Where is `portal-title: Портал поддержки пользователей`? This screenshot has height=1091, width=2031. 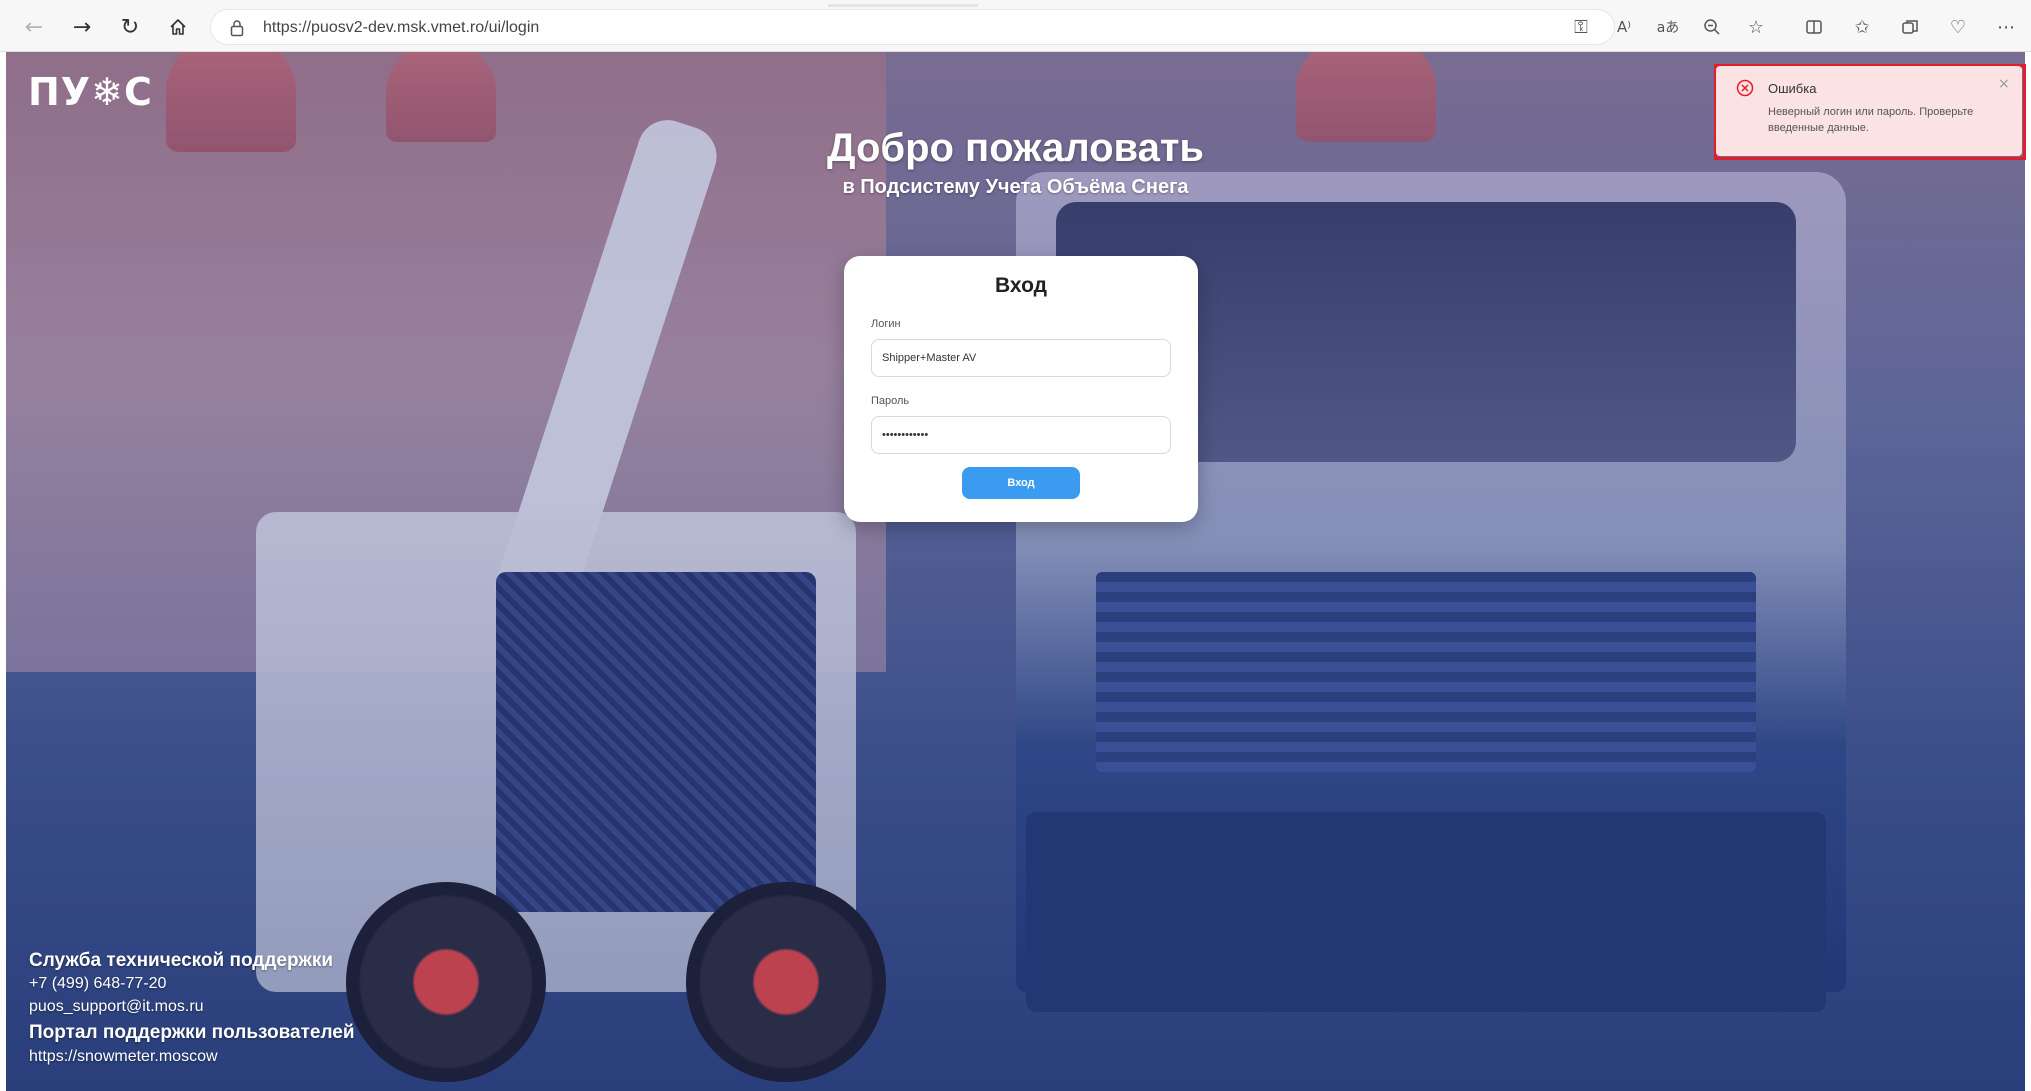
portal-title: Портал поддержки пользователей is located at coordinates (192, 1032).